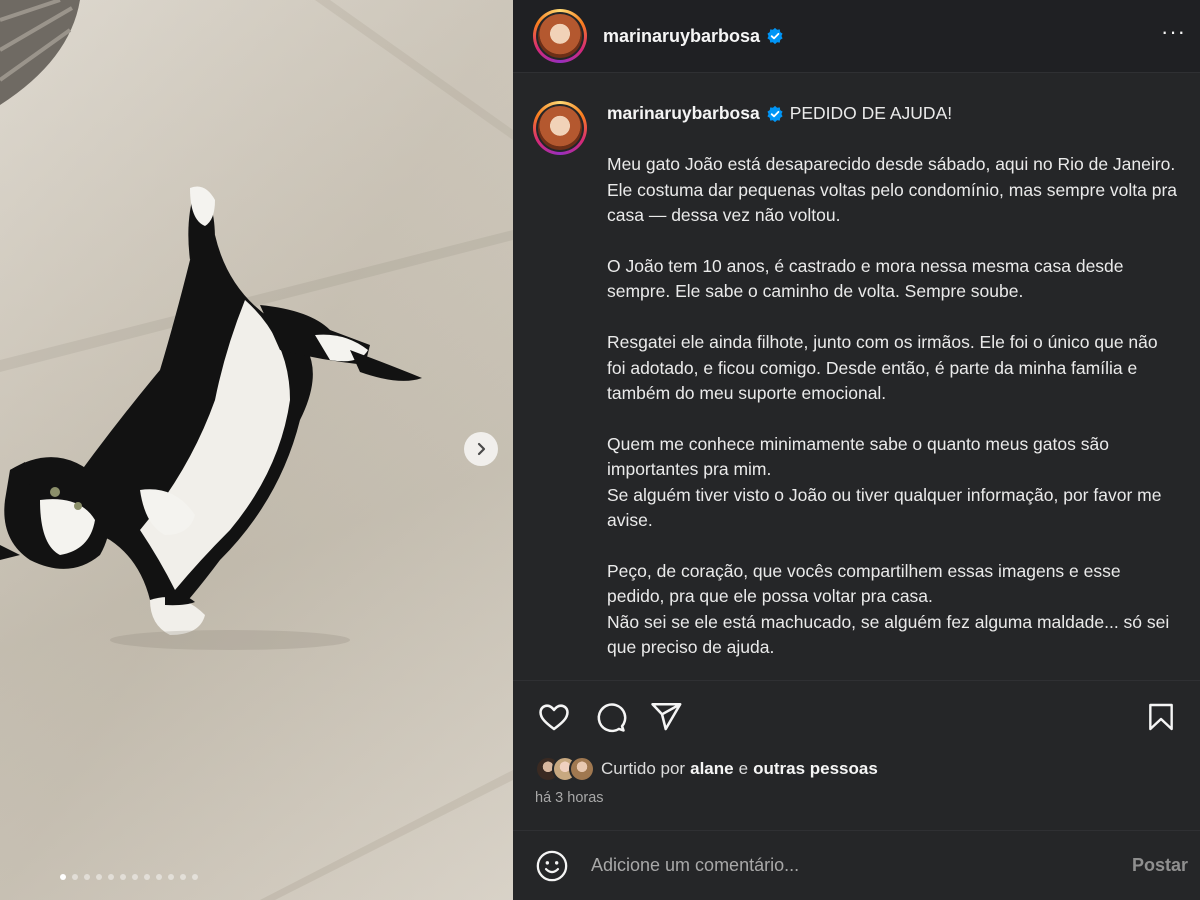 The height and width of the screenshot is (900, 1200). I want to click on bookmark-icon, so click(1161, 717).